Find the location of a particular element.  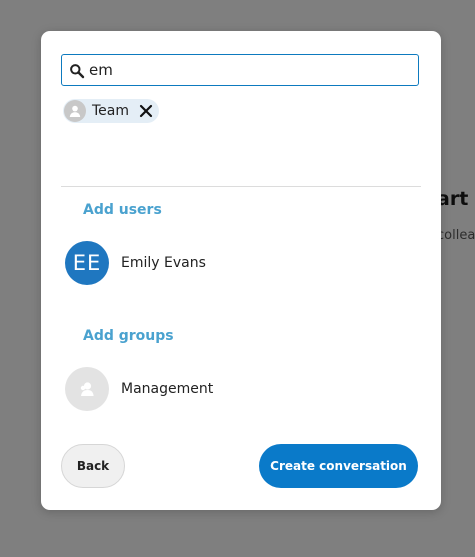

close-icon is located at coordinates (146, 111).